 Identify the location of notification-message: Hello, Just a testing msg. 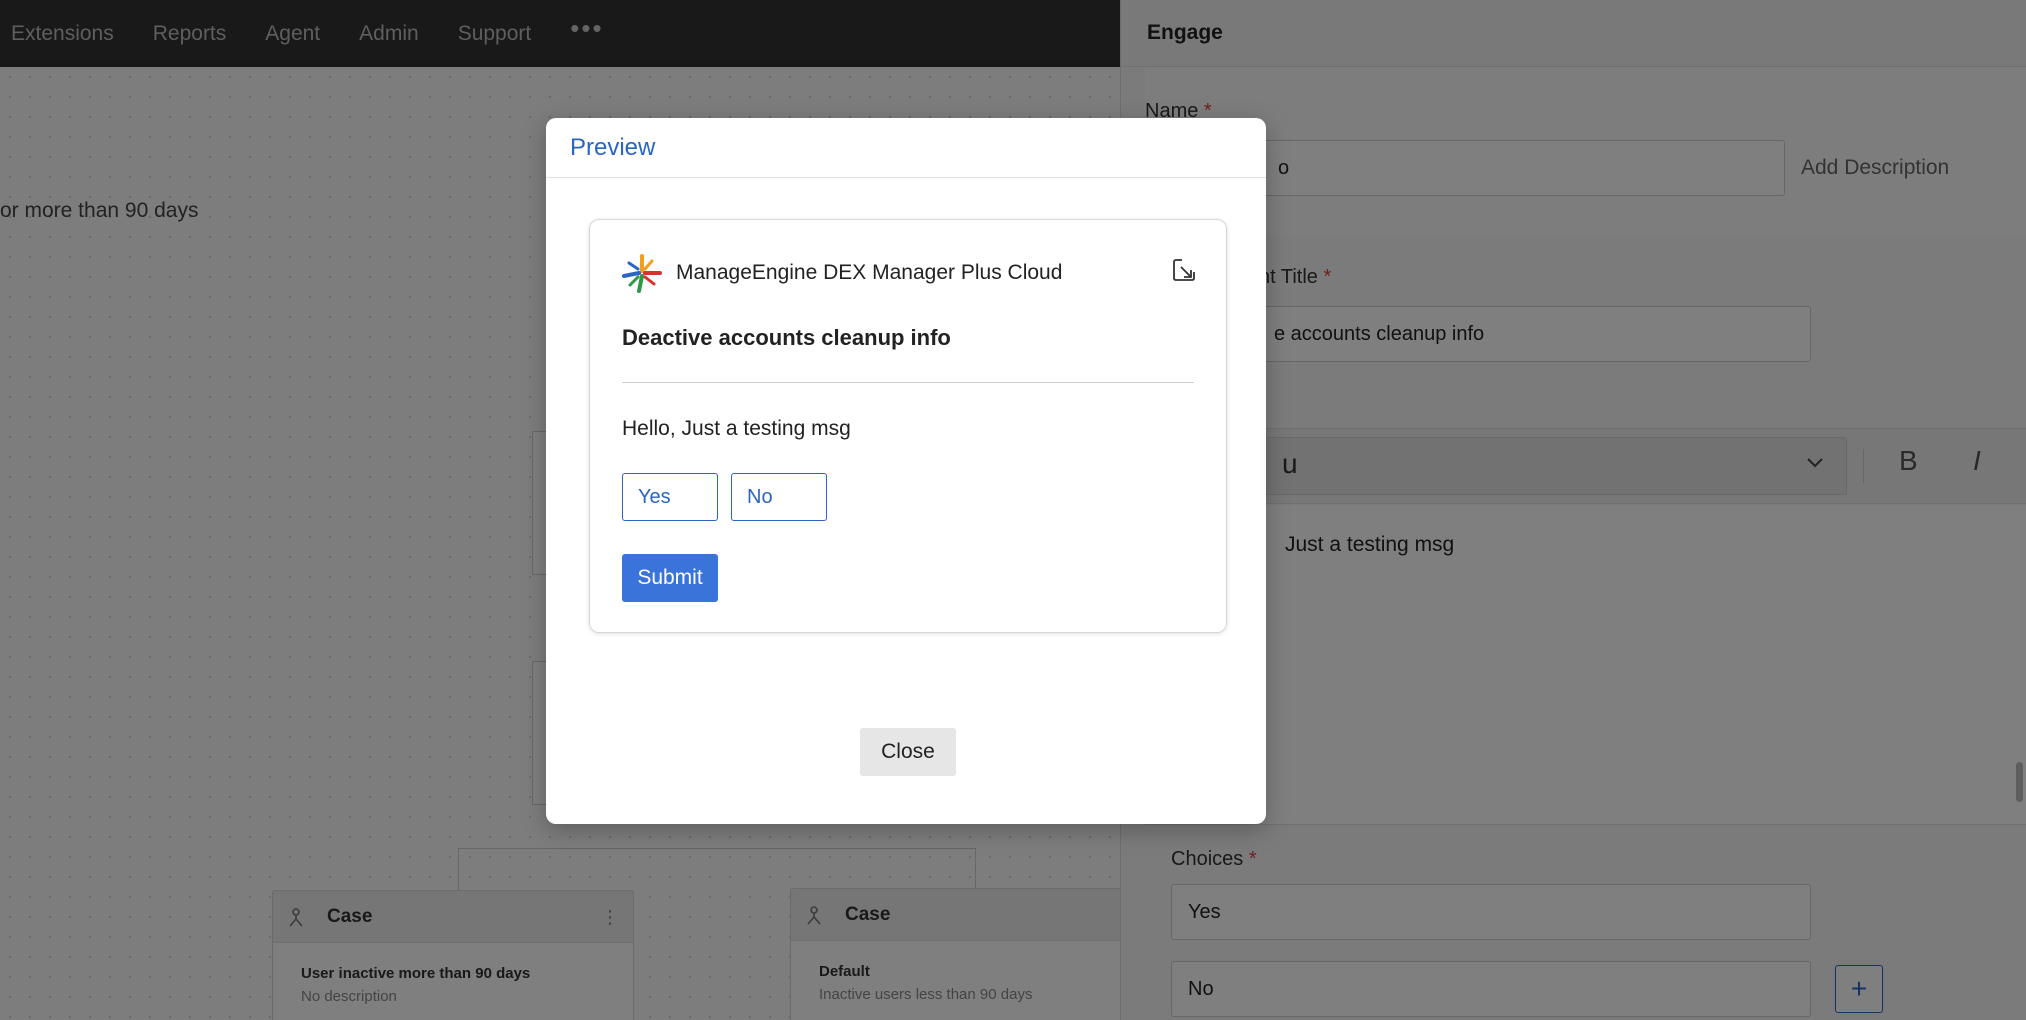
(736, 428).